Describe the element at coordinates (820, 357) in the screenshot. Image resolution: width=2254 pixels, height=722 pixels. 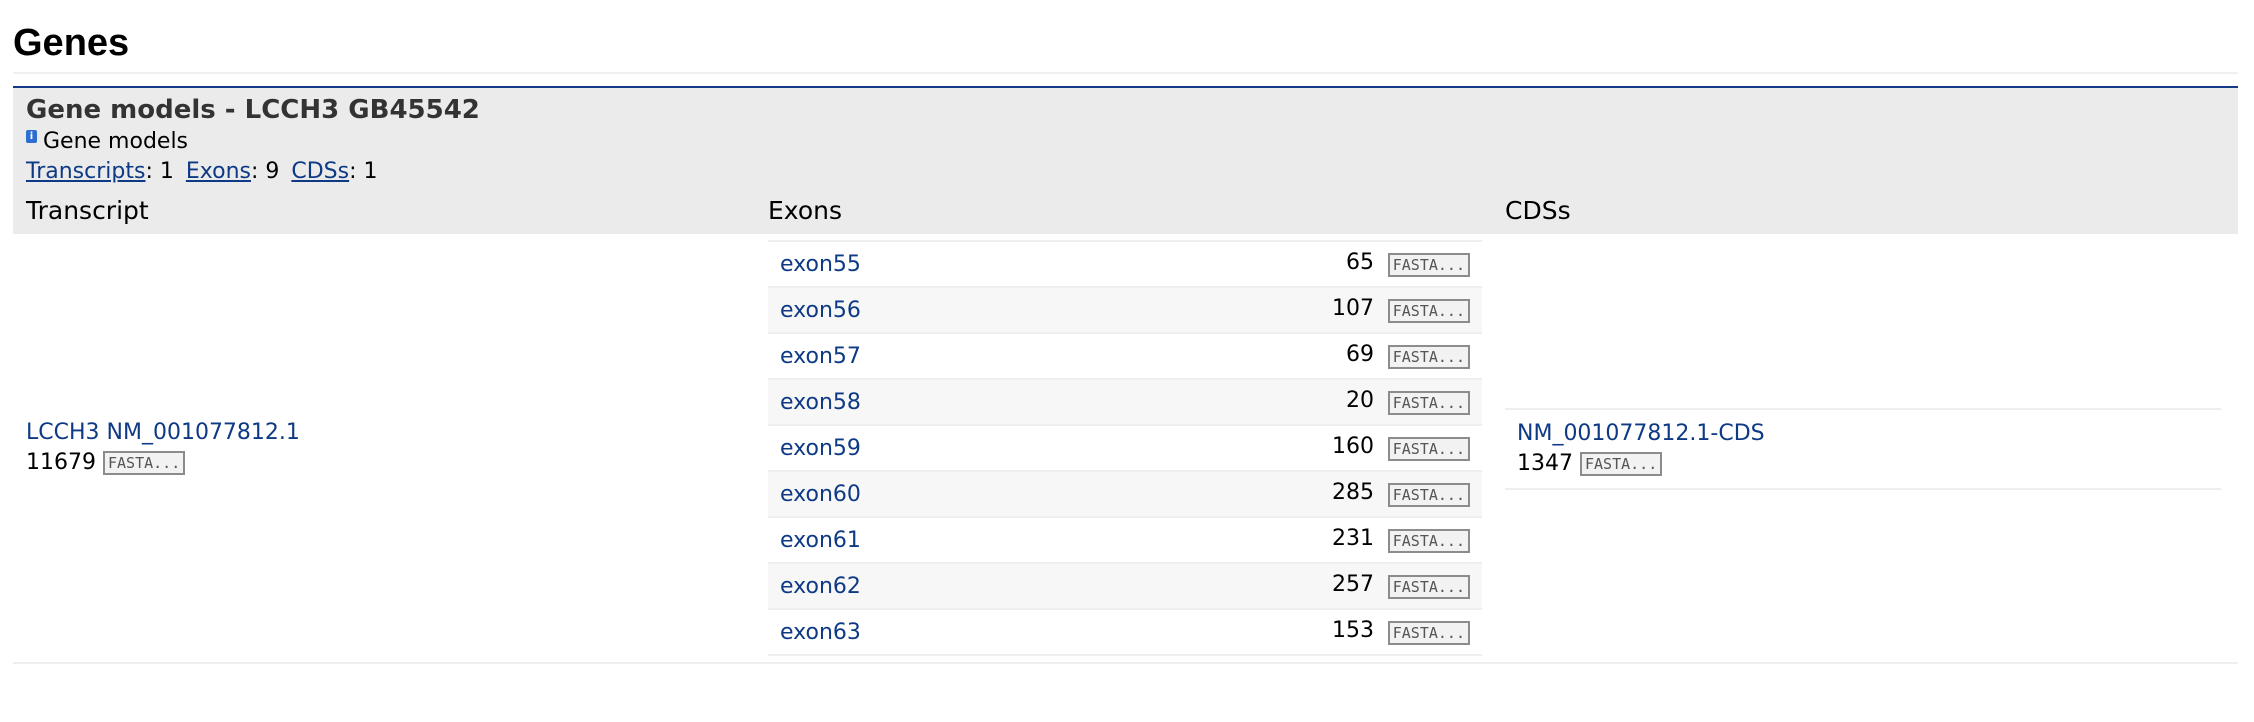
I see `exon-link: exon57` at that location.